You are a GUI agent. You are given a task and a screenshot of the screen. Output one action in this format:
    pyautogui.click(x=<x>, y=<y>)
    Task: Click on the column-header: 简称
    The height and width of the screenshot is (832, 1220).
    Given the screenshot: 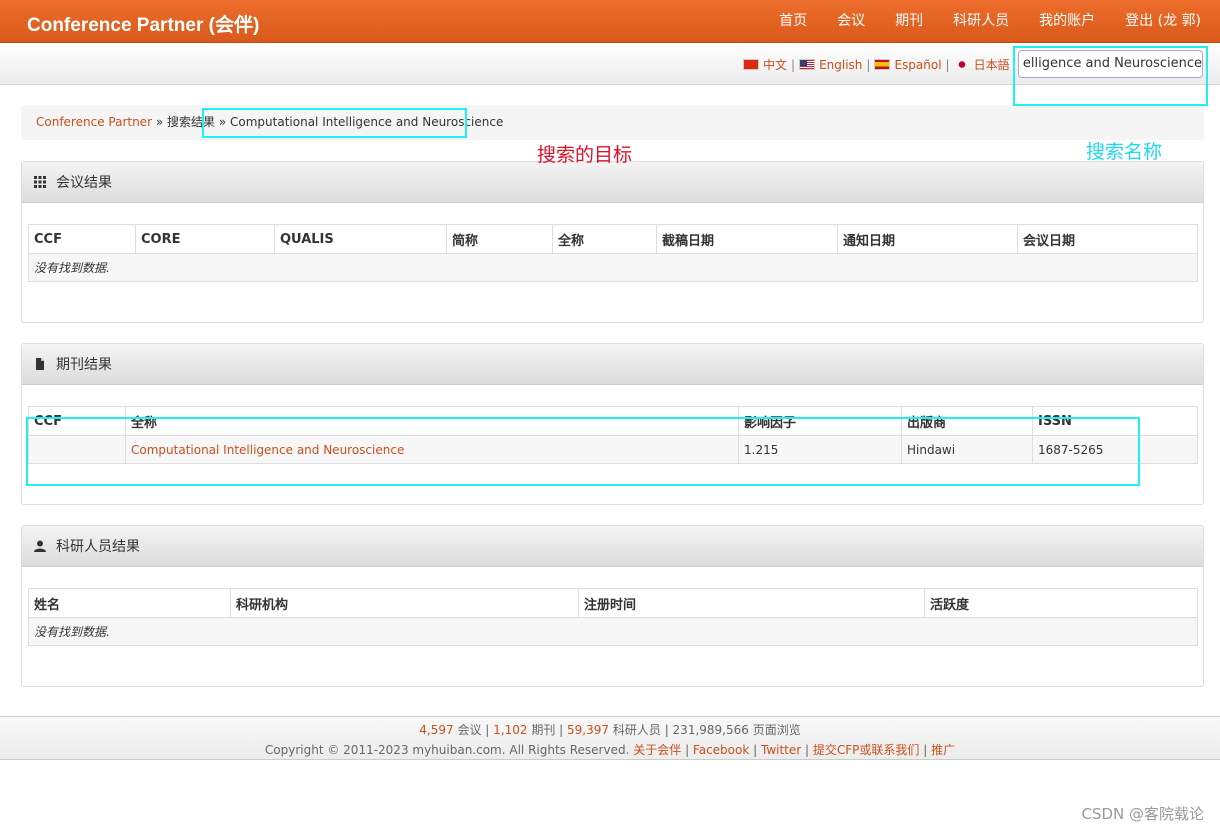 What is the action you would take?
    pyautogui.click(x=499, y=239)
    